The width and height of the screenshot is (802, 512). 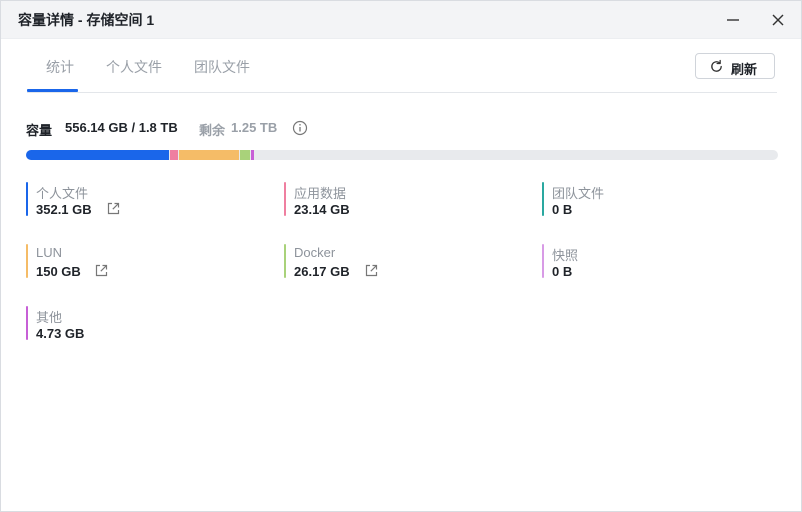 What do you see at coordinates (146, 262) in the screenshot?
I see `category-lun: LUN 150 GB` at bounding box center [146, 262].